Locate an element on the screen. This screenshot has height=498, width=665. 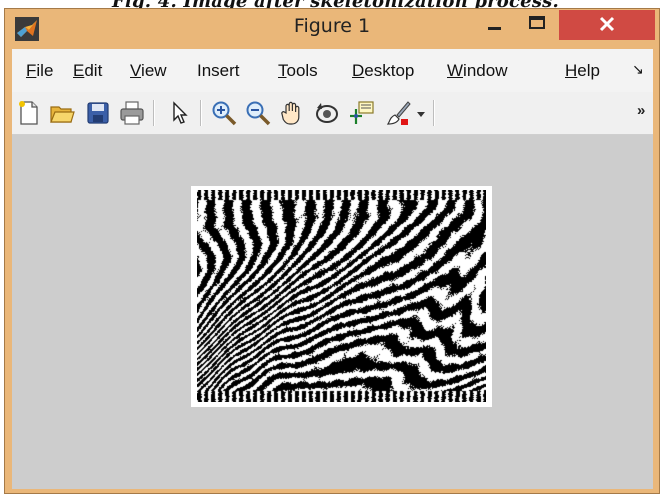
zoom-out-icon is located at coordinates (258, 113).